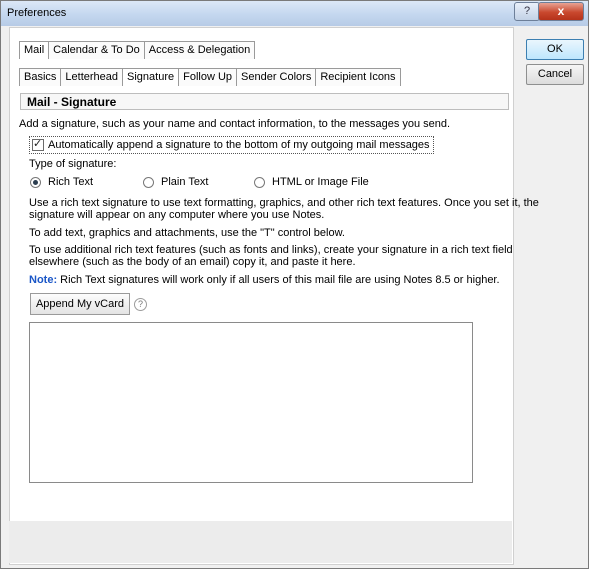  Describe the element at coordinates (140, 304) in the screenshot. I see `question-mark-icon: ?` at that location.